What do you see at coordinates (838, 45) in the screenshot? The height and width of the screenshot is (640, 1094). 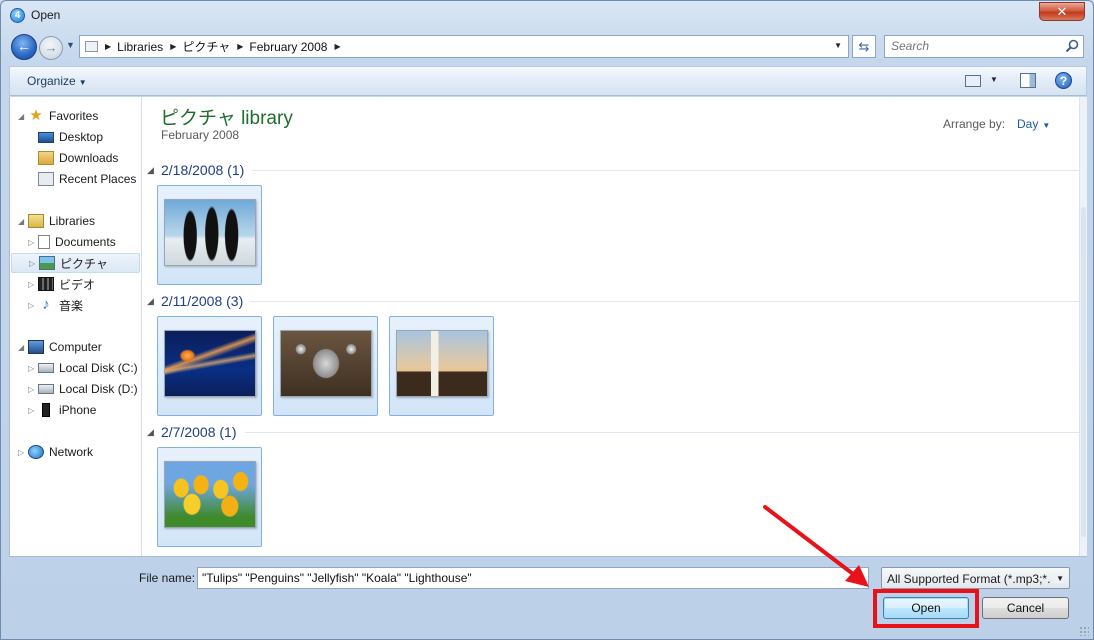 I see `address-dropdown-icon: ▼` at bounding box center [838, 45].